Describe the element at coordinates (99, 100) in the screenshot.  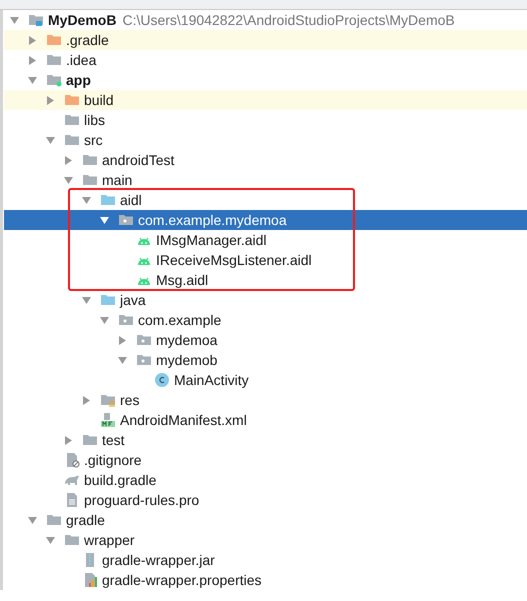
I see `node-label: build` at that location.